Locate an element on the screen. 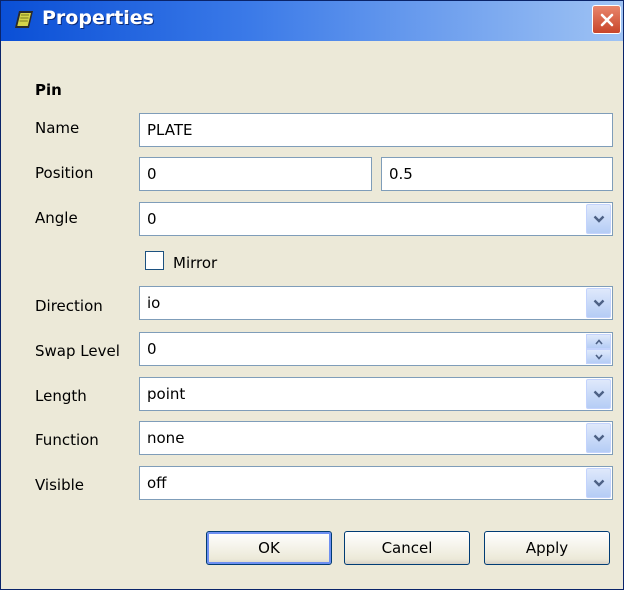 Image resolution: width=624 pixels, height=590 pixels. close-button is located at coordinates (606, 19).